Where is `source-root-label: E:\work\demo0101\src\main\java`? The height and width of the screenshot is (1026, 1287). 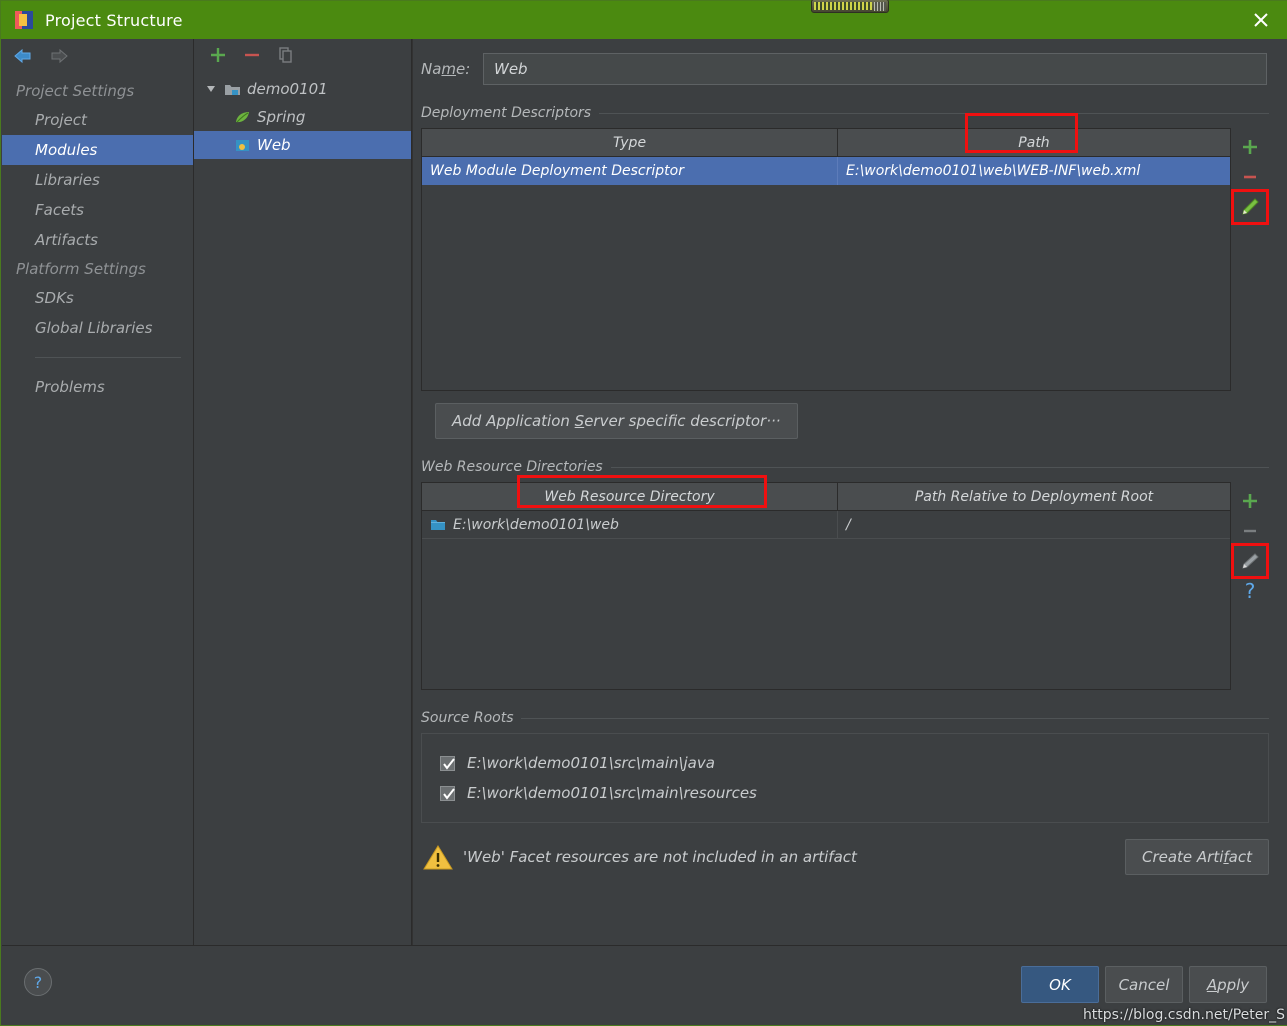
source-root-label: E:\work\demo0101\src\main\java is located at coordinates (591, 763).